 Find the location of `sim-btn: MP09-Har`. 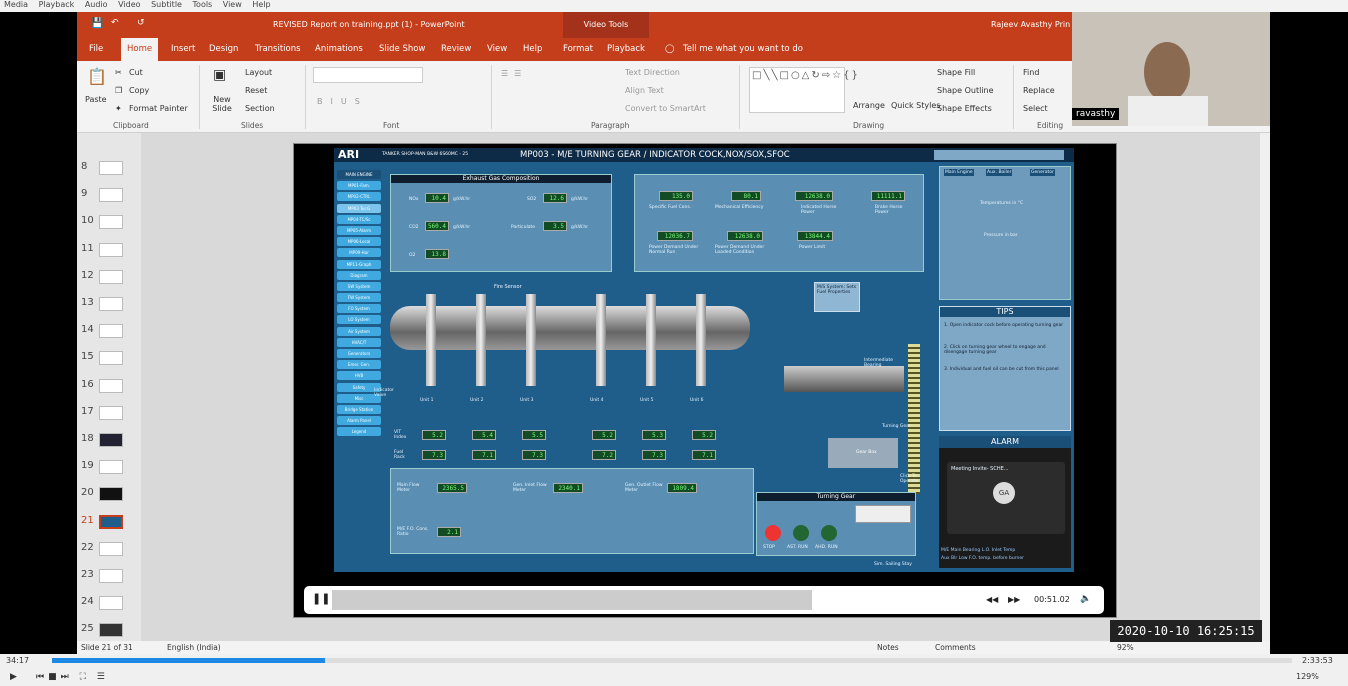

sim-btn: MP09-Har is located at coordinates (359, 253).